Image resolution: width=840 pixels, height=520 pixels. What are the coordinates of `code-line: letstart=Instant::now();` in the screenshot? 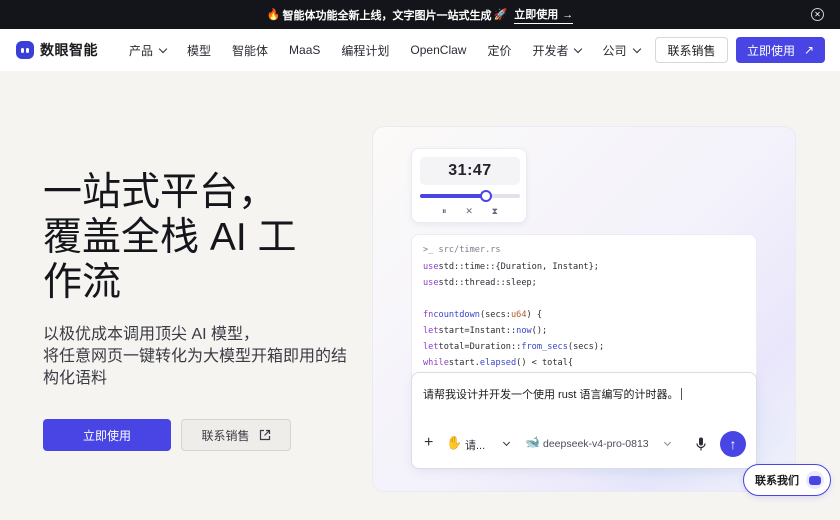 It's located at (485, 331).